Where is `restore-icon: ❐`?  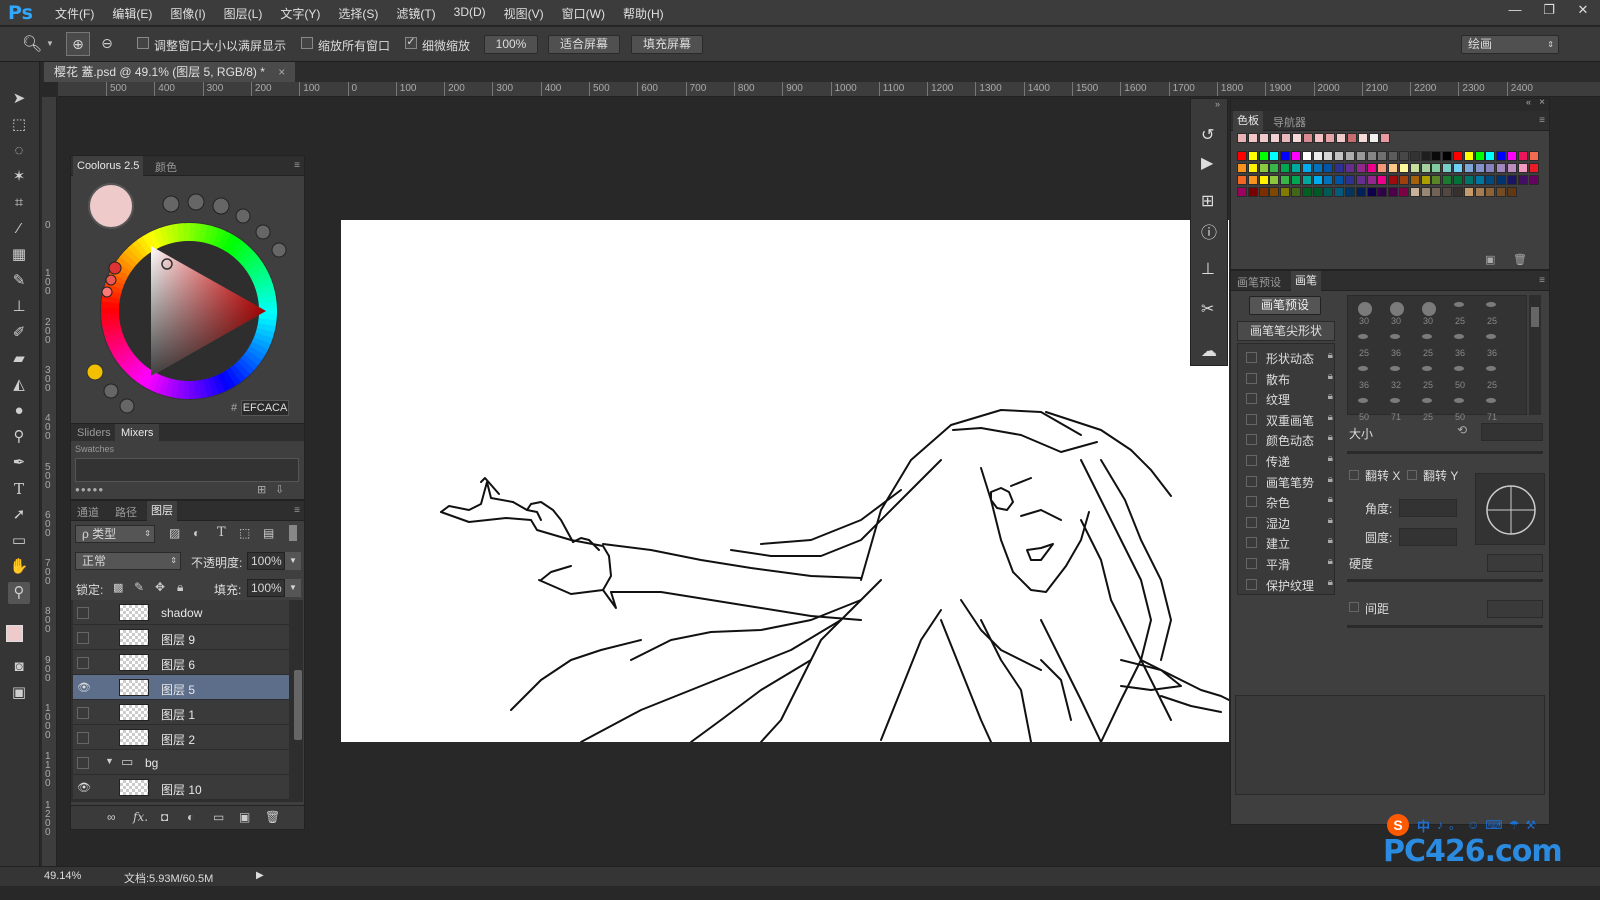 restore-icon: ❐ is located at coordinates (1549, 10).